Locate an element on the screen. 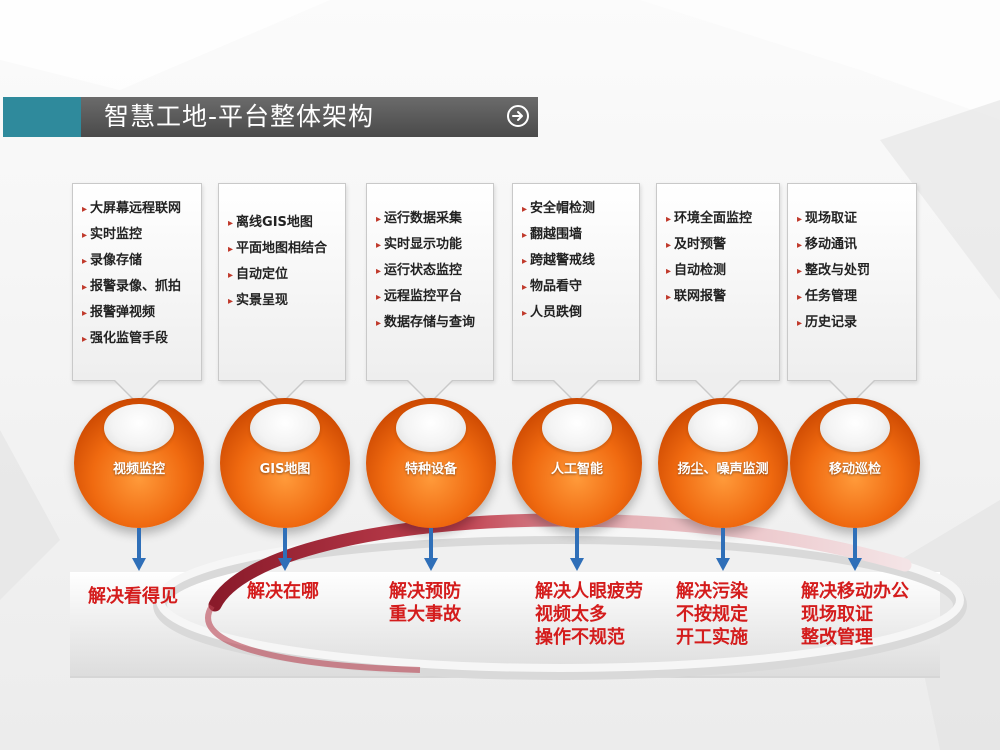 The height and width of the screenshot is (750, 1000). result-line: 现场取证 is located at coordinates (837, 614).